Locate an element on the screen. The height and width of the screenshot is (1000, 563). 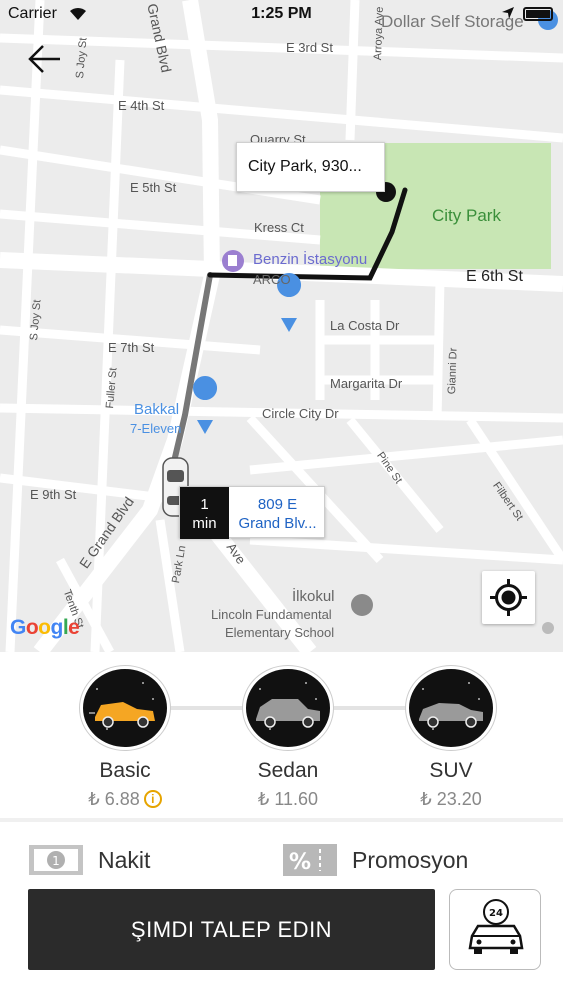
status-bar: Carrier 1:25 PM is located at coordinates (281, 15).